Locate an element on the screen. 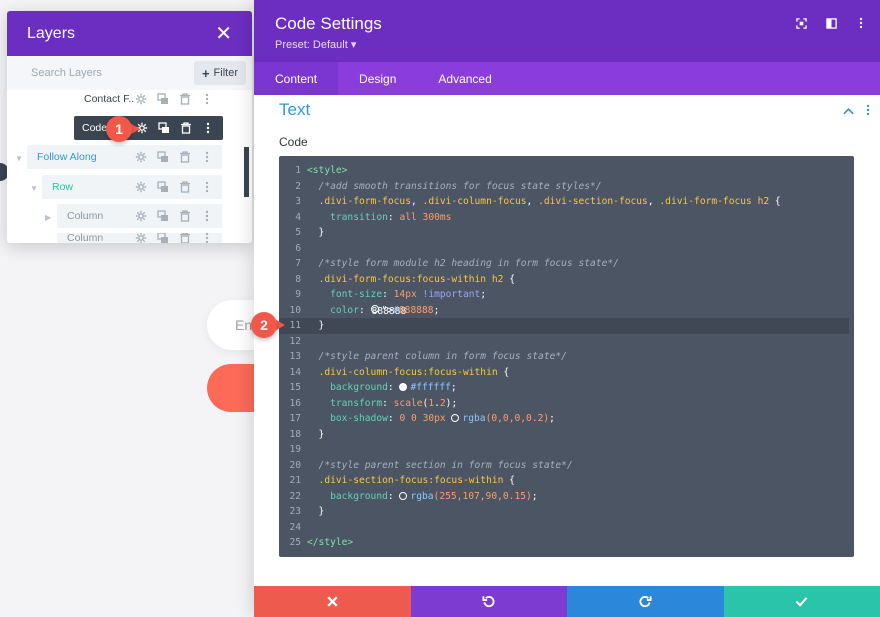  line-number: 15 is located at coordinates (295, 388).